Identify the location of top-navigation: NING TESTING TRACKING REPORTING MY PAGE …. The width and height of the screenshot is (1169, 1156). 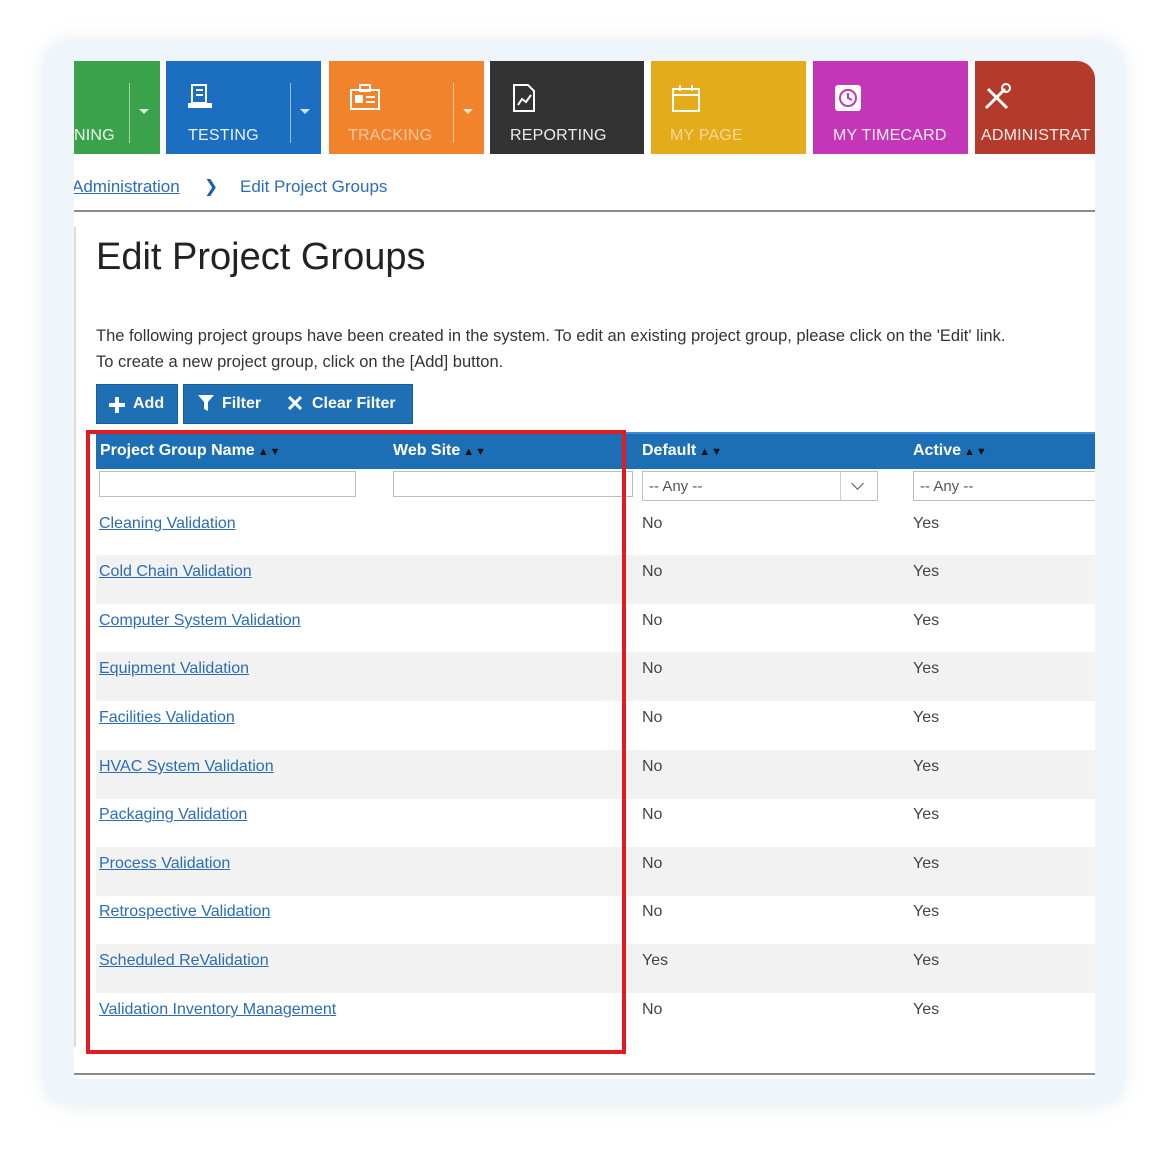
(584, 107).